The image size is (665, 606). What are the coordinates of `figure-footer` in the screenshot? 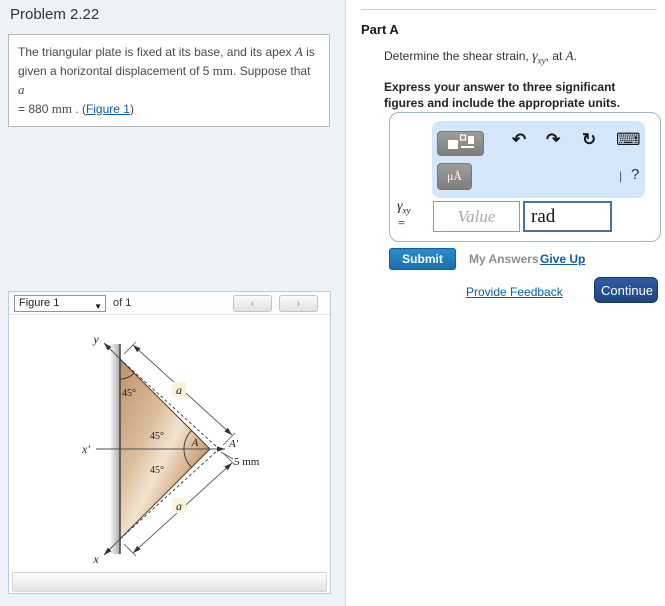 It's located at (169, 582).